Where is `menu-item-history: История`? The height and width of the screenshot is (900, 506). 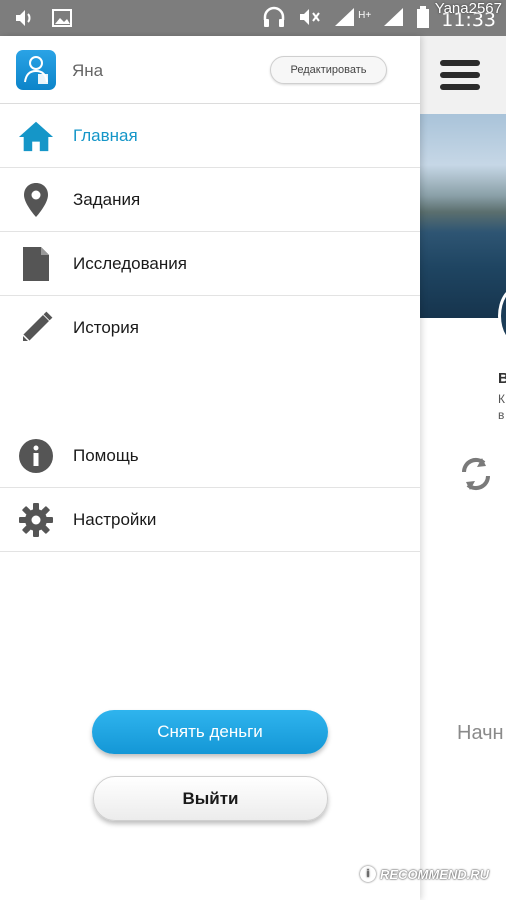
menu-item-history: История is located at coordinates (210, 328).